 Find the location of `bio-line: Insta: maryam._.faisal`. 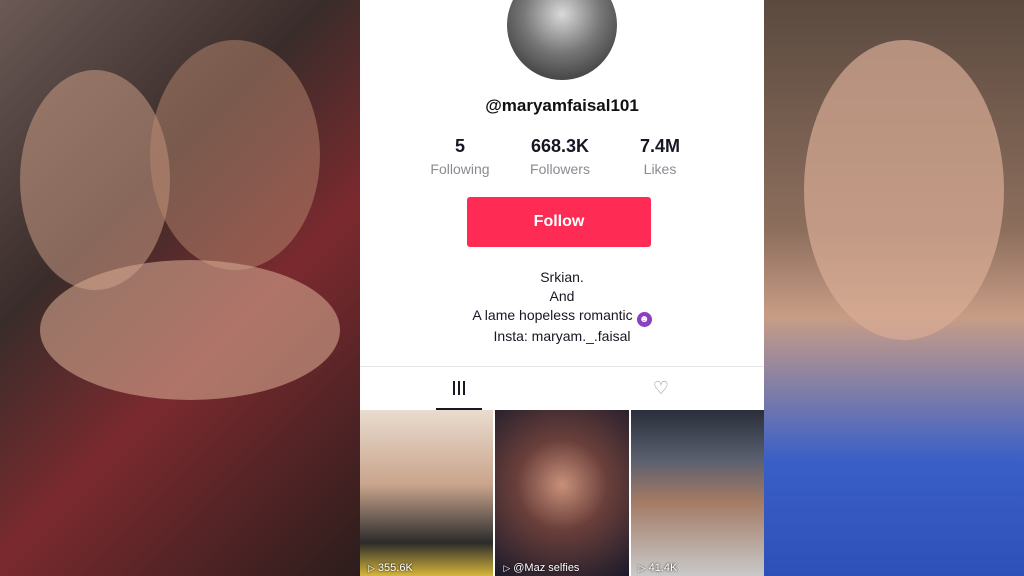

bio-line: Insta: maryam._.faisal is located at coordinates (562, 336).